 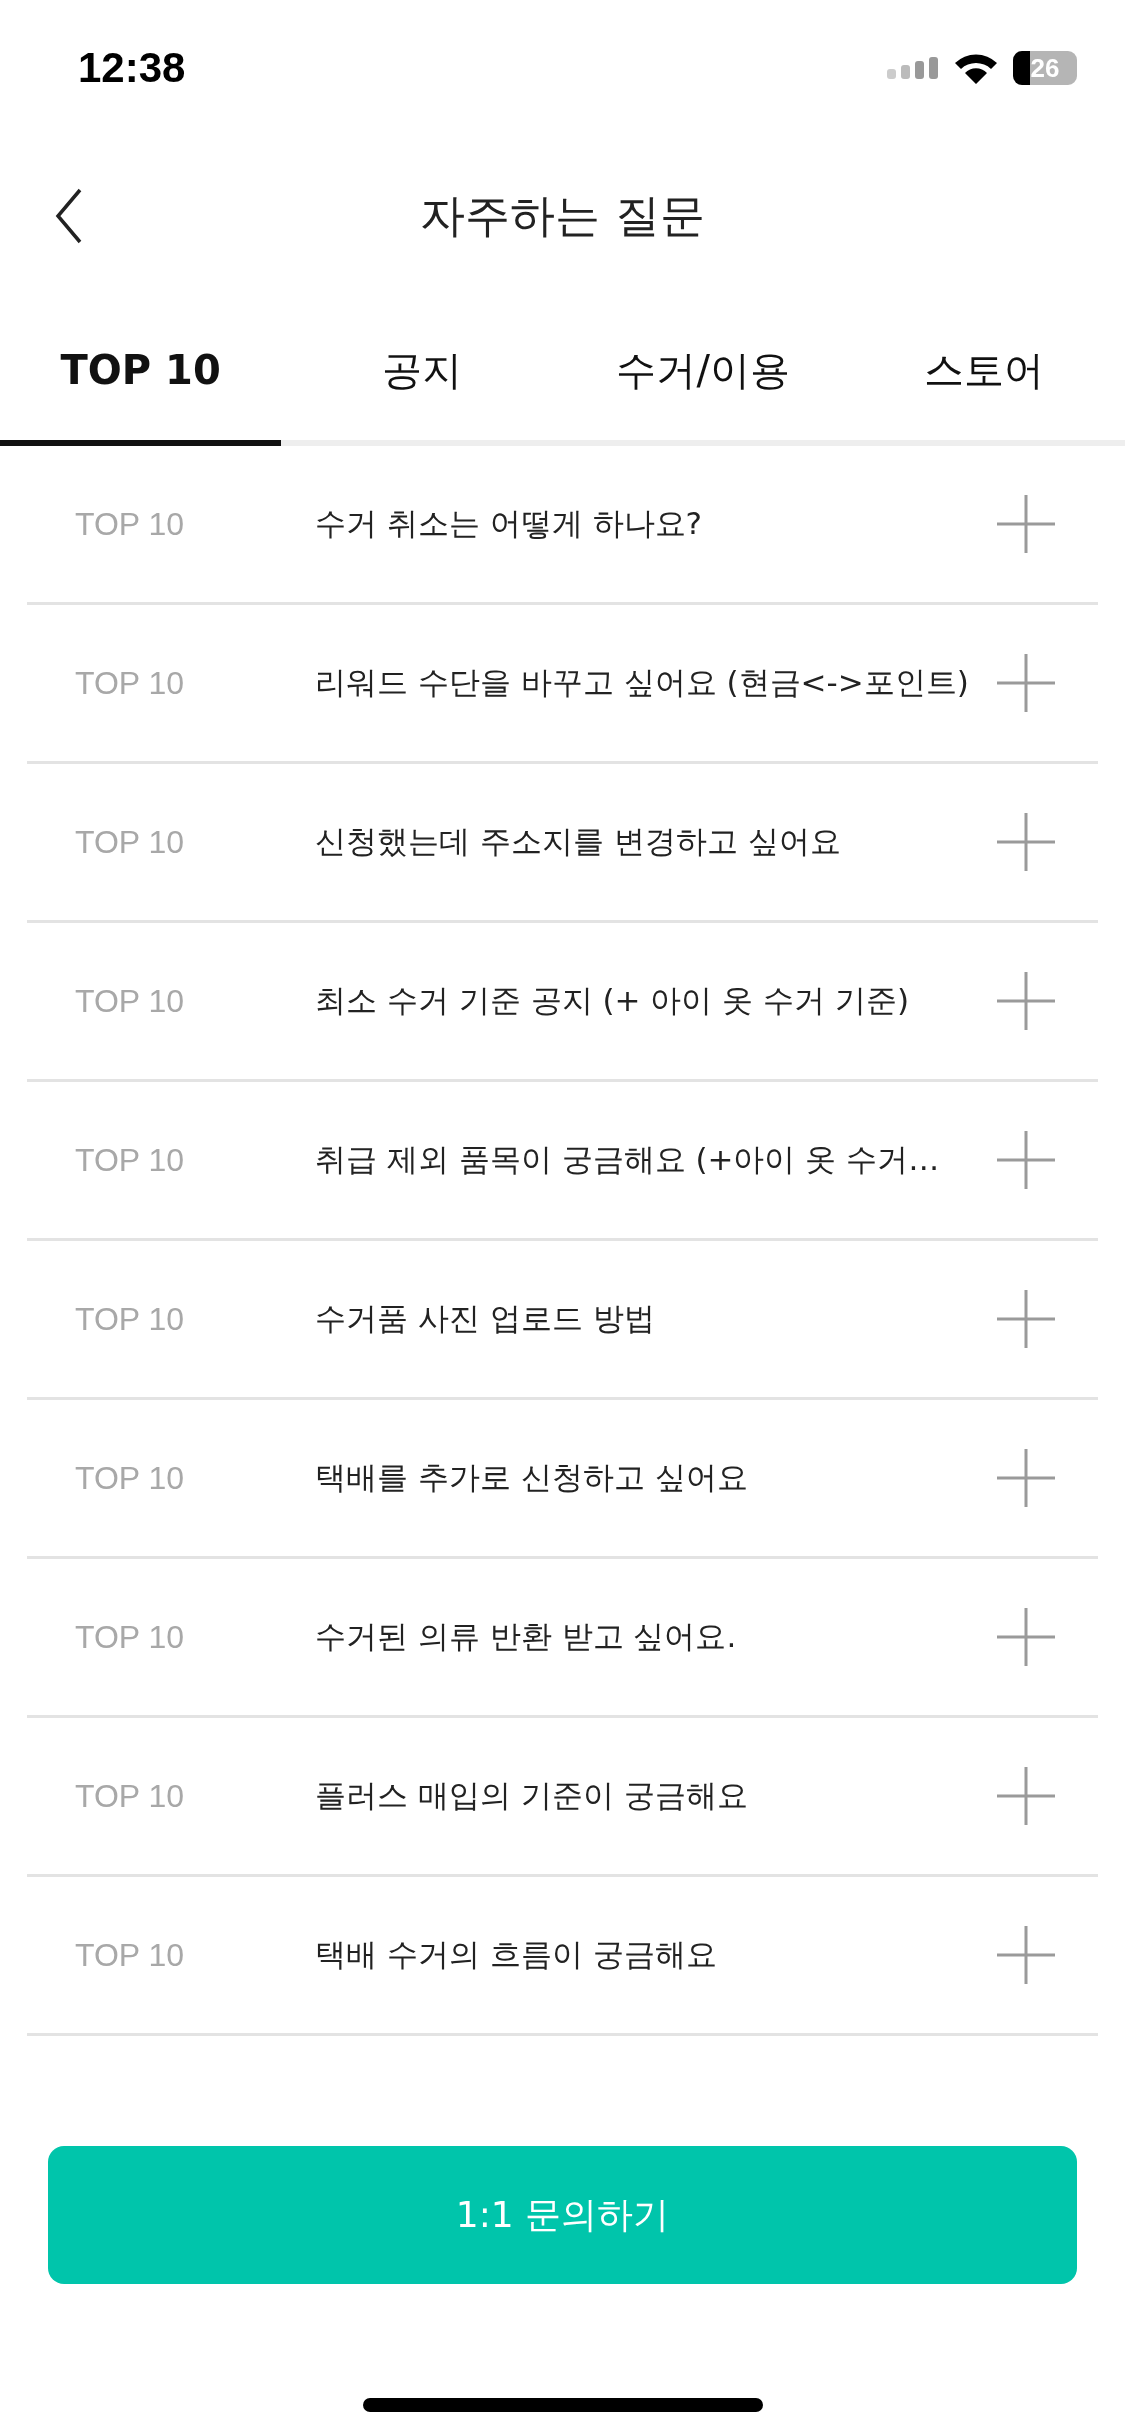 What do you see at coordinates (642, 682) in the screenshot?
I see `faq-question: 리워드 수단을 바꾸고 싶어요 (현금<->포인트)` at bounding box center [642, 682].